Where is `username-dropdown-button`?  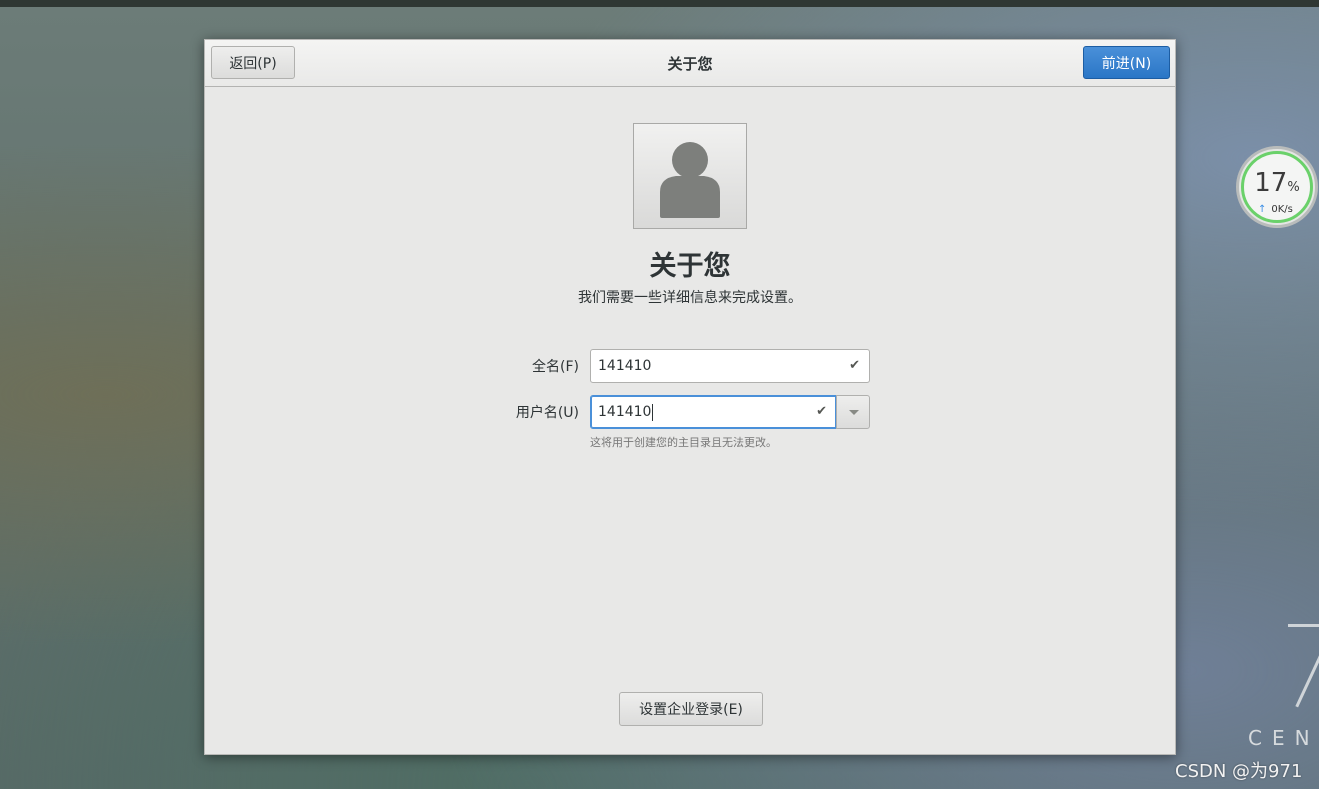
username-dropdown-button is located at coordinates (853, 412).